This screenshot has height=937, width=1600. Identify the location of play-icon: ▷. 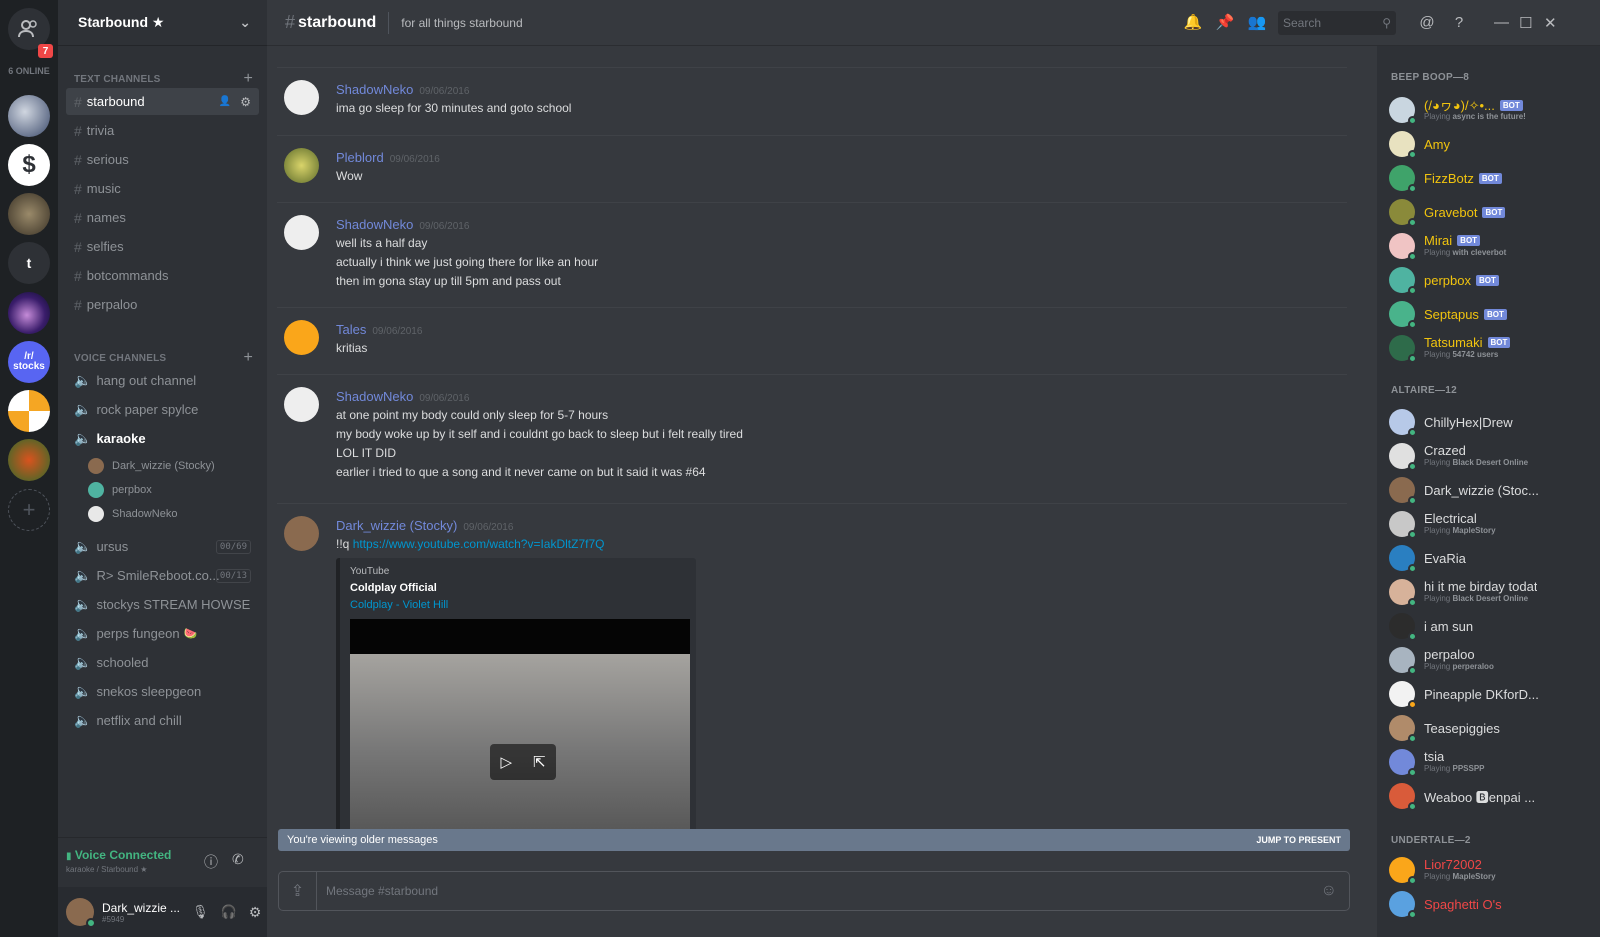
(506, 762).